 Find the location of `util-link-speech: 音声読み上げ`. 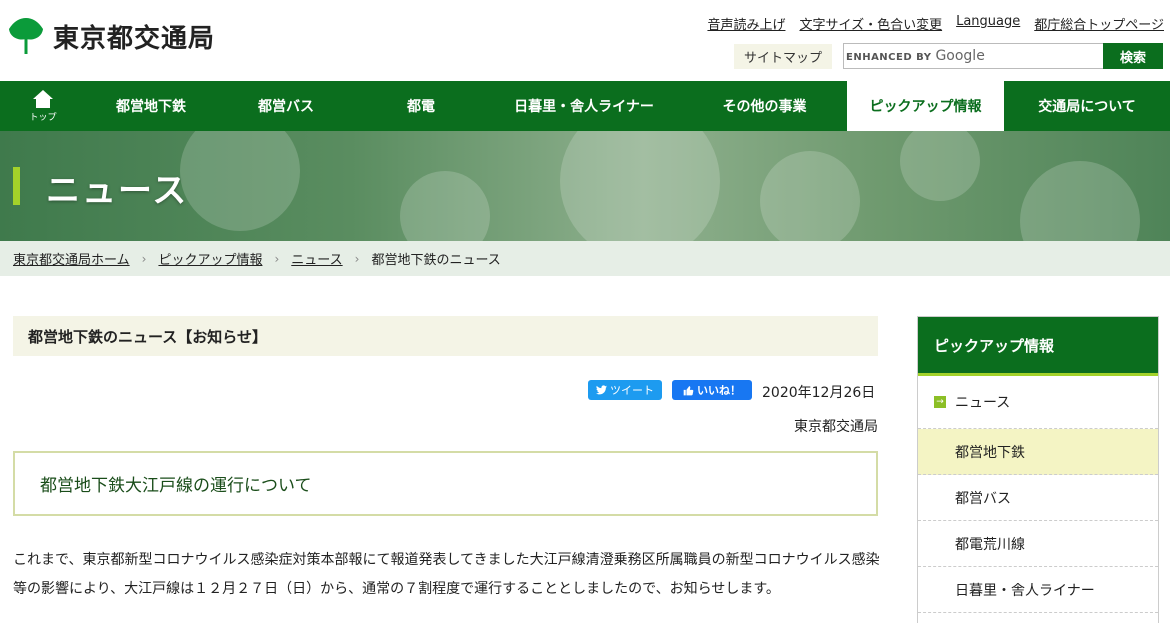

util-link-speech: 音声読み上げ is located at coordinates (746, 23).